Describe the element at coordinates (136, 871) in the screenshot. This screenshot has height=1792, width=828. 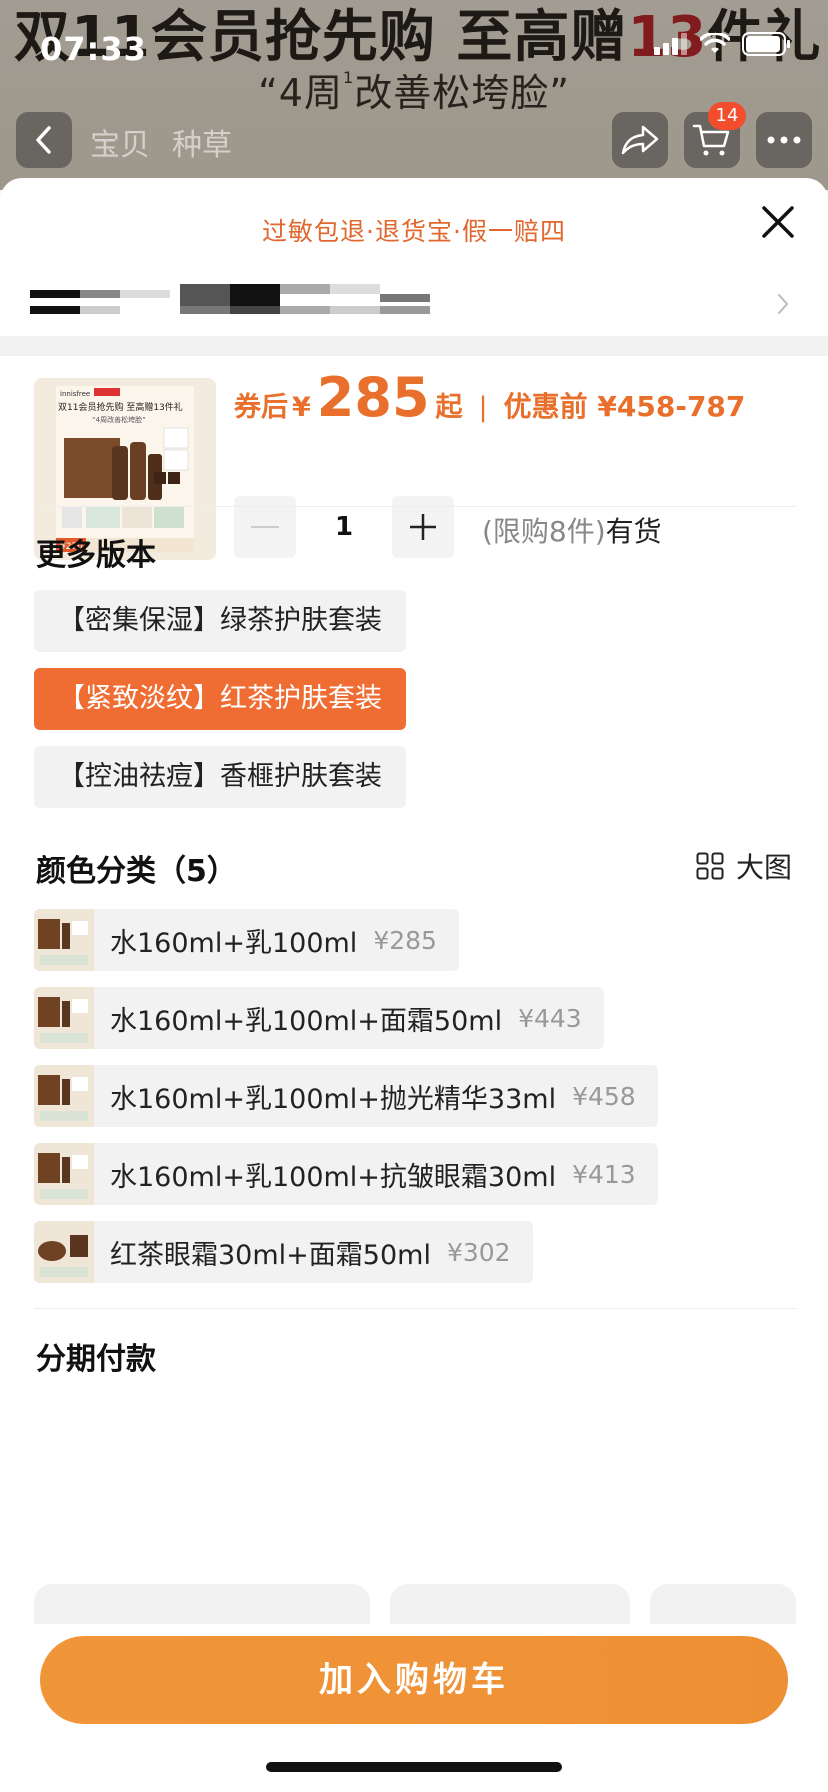
I see `color-category-title: 颜色分类（5）` at that location.